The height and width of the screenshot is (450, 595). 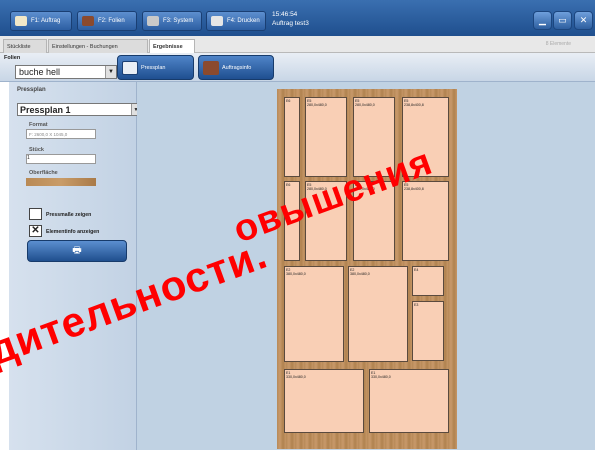 I want to click on pressplan-value: Pressplan 1, so click(x=45, y=109).